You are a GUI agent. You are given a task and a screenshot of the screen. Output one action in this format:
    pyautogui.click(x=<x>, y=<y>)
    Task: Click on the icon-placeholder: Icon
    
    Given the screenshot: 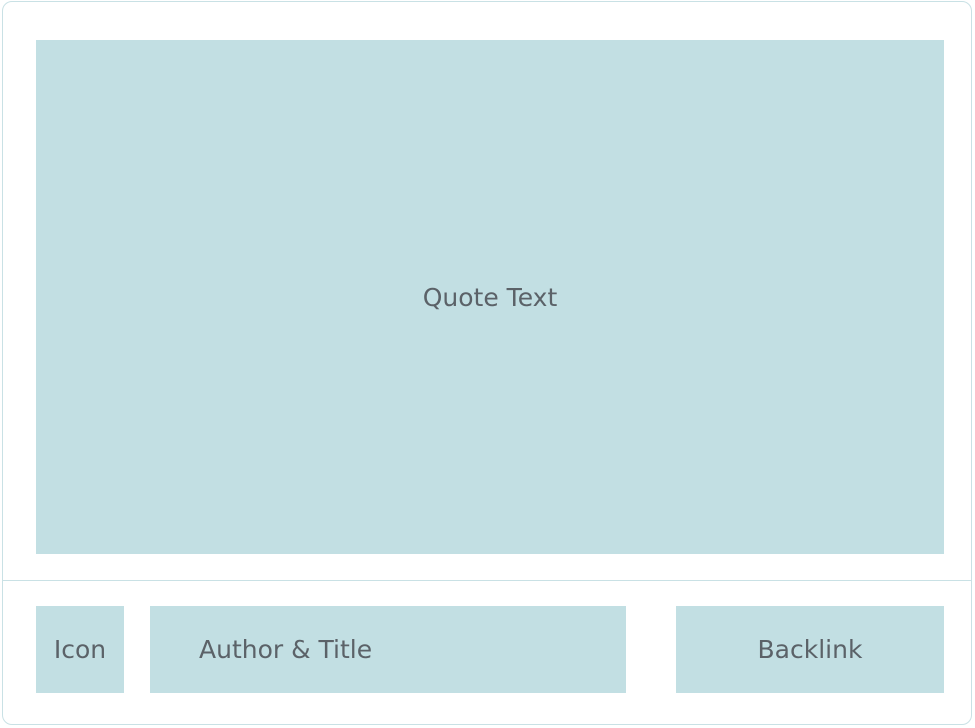 What is the action you would take?
    pyautogui.click(x=80, y=649)
    